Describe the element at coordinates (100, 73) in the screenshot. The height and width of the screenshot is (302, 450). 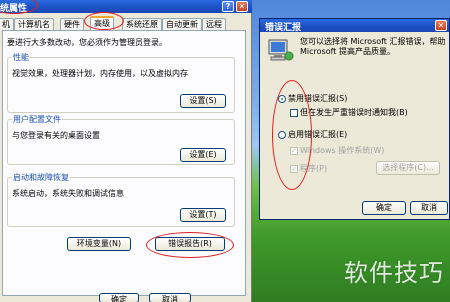
I see `performance-desc: 视觉效果，处理器计划，内存使用，以及虚拟内存` at that location.